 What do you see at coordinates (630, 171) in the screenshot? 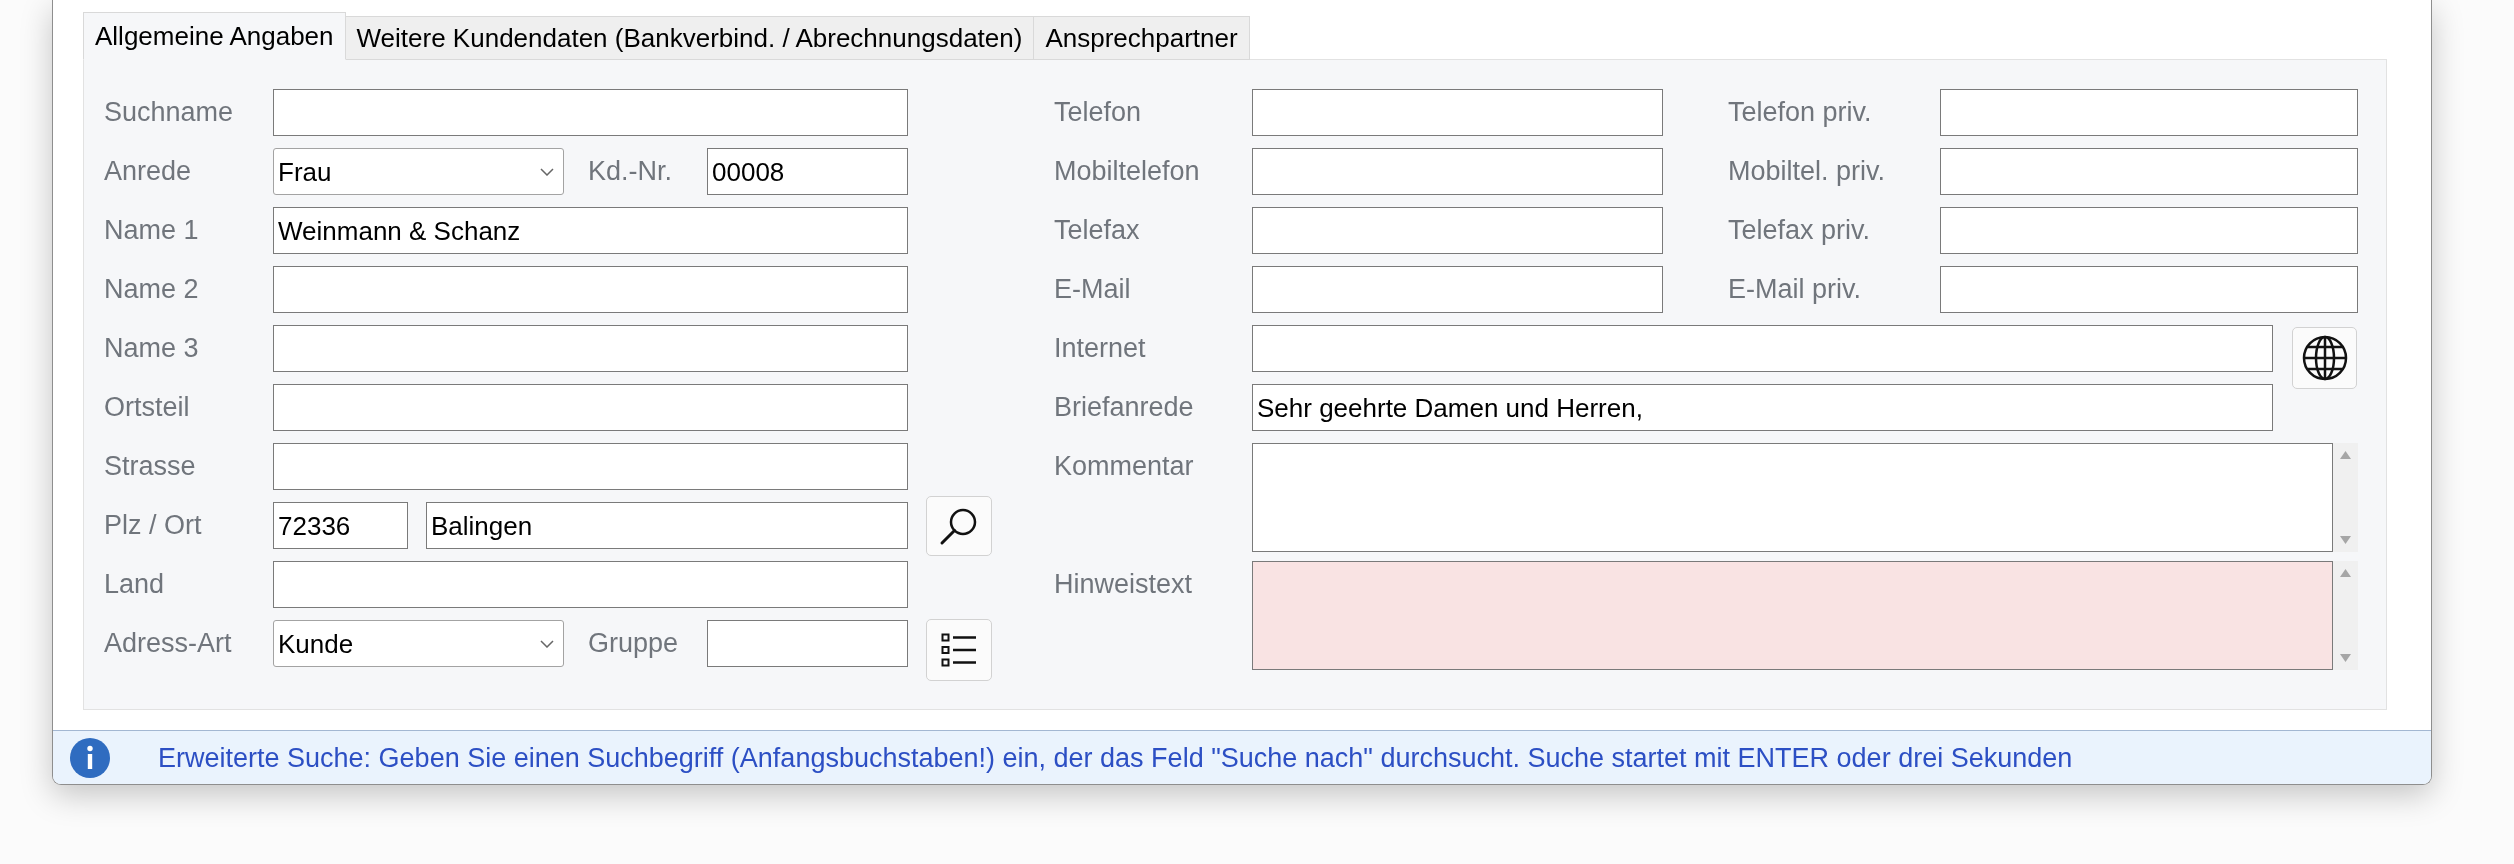
I see `field-label: Kd.-Nr.` at bounding box center [630, 171].